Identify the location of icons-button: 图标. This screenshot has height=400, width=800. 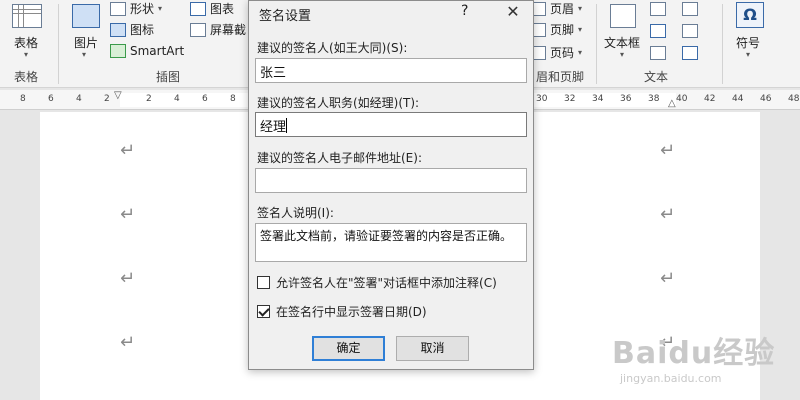
(132, 29).